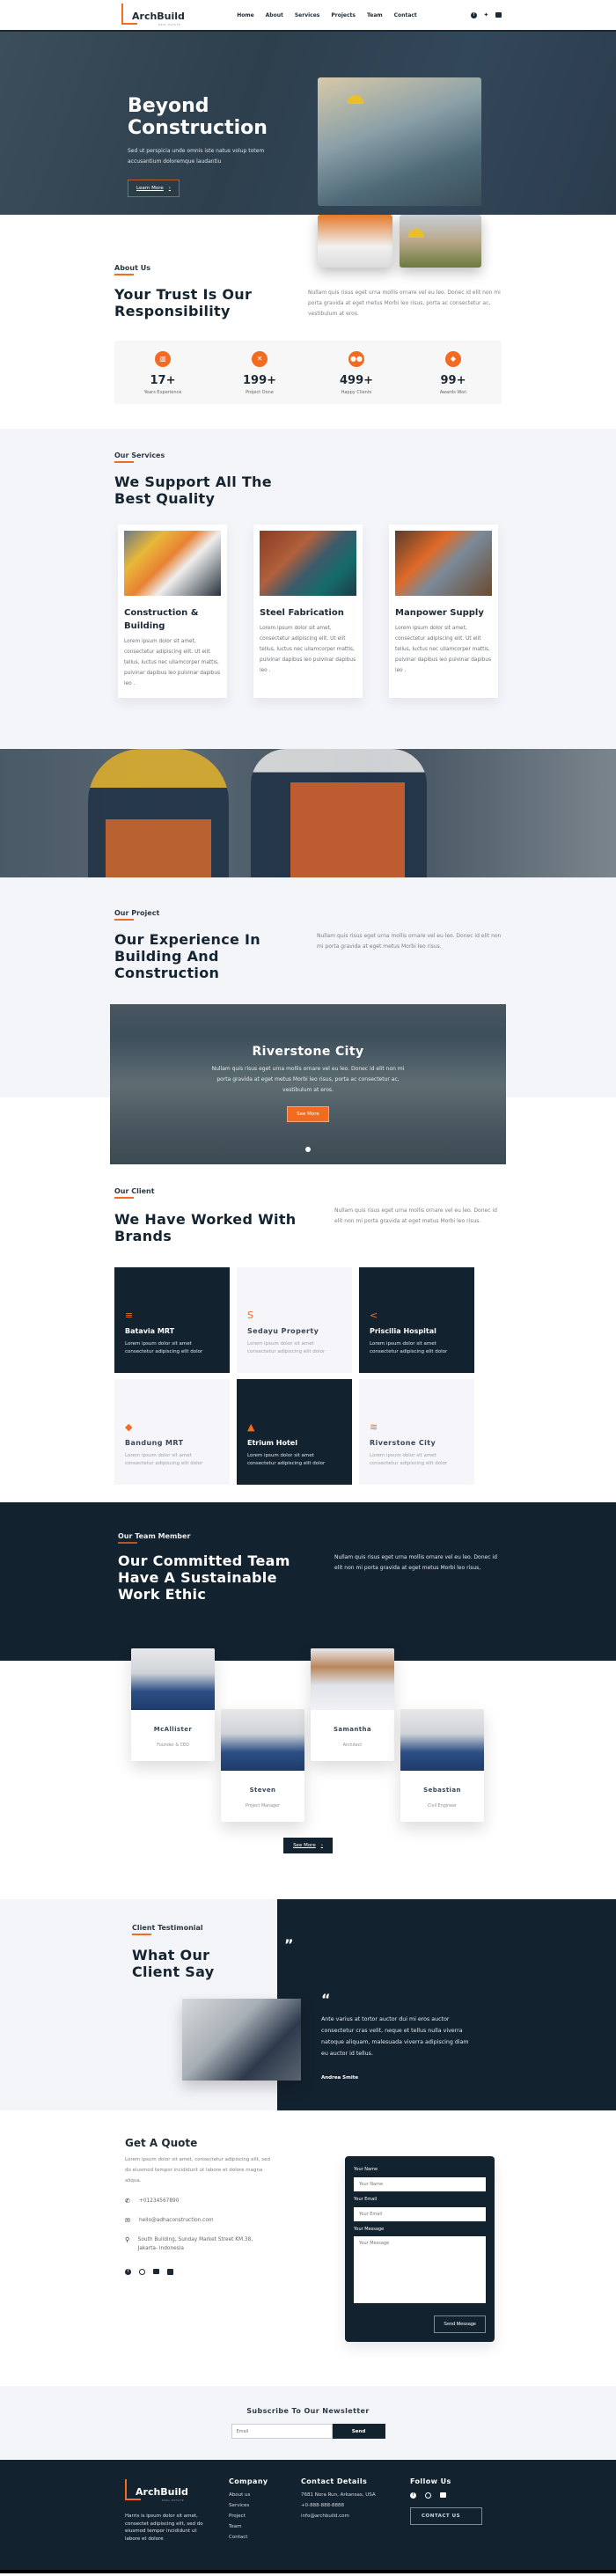 The image size is (616, 2576). Describe the element at coordinates (161, 2143) in the screenshot. I see `quote-title: Get A Quote` at that location.